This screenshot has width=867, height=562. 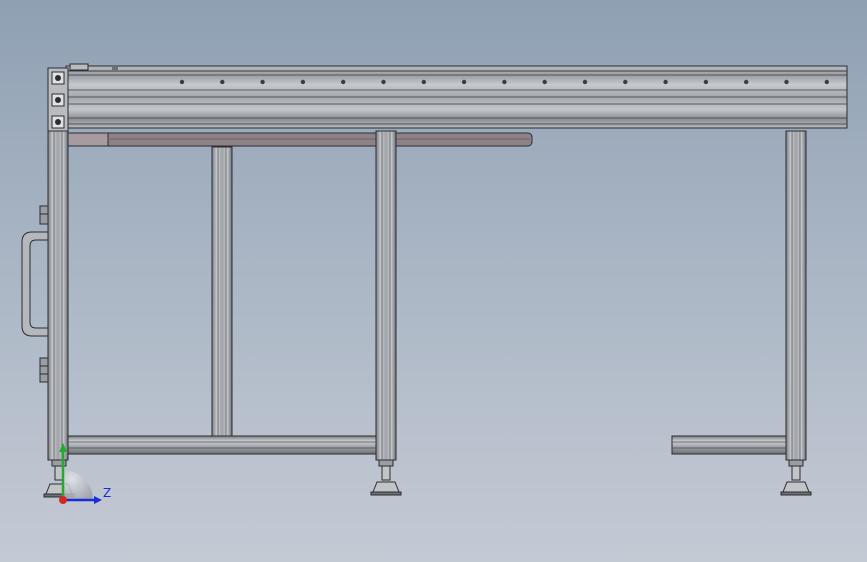 What do you see at coordinates (729, 445) in the screenshot?
I see `bottom-crossbar-right` at bounding box center [729, 445].